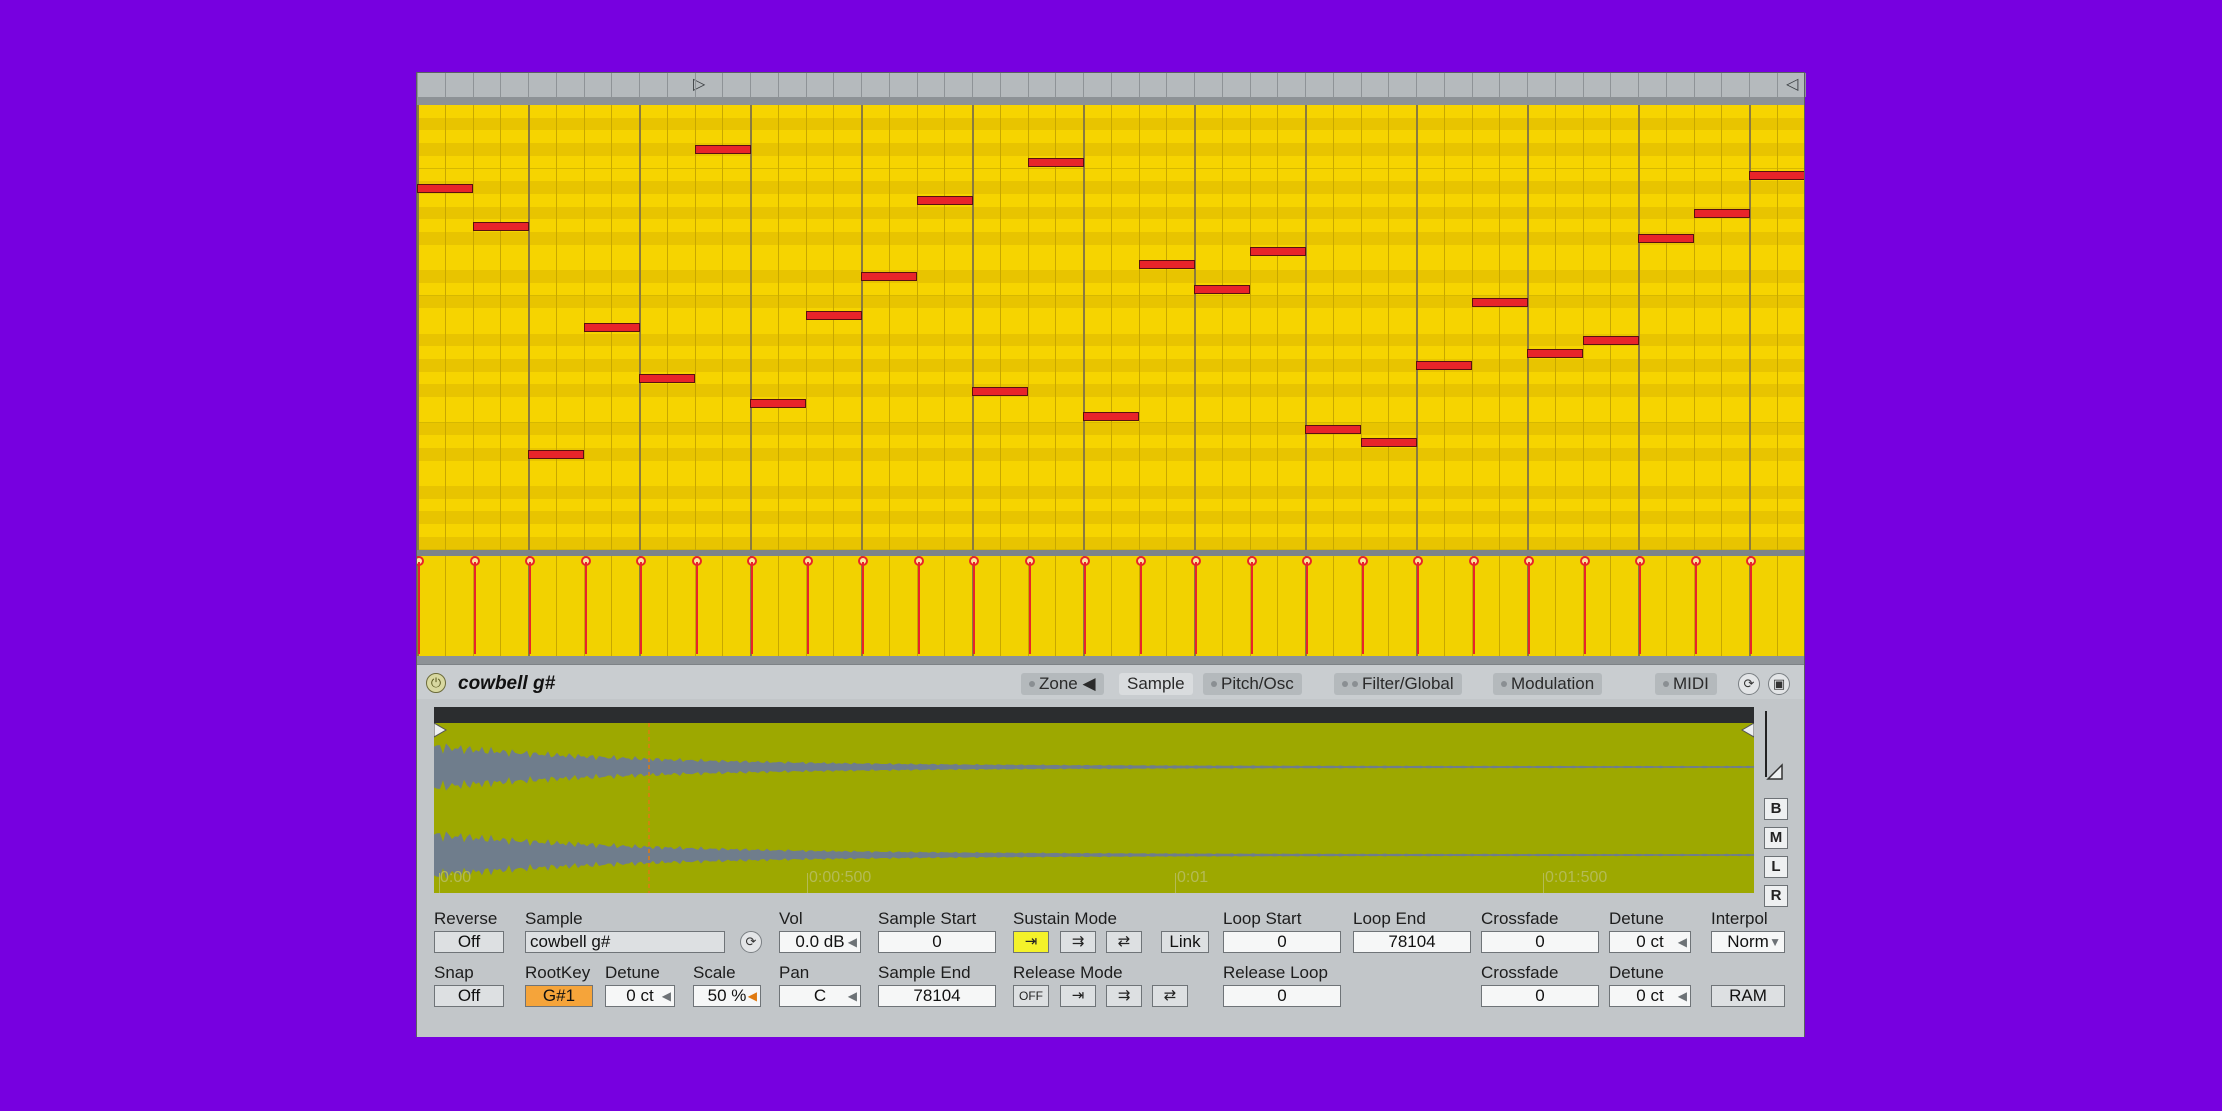 Image resolution: width=2222 pixels, height=1111 pixels. What do you see at coordinates (1282, 996) in the screenshot?
I see `release-loop-field: 0` at bounding box center [1282, 996].